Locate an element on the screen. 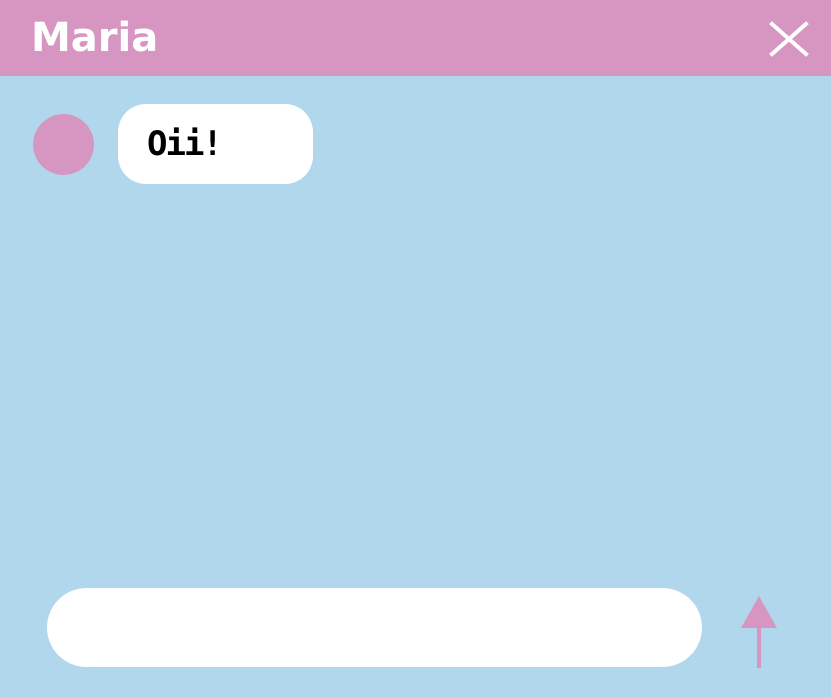 This screenshot has height=697, width=831. message-input is located at coordinates (374, 627).